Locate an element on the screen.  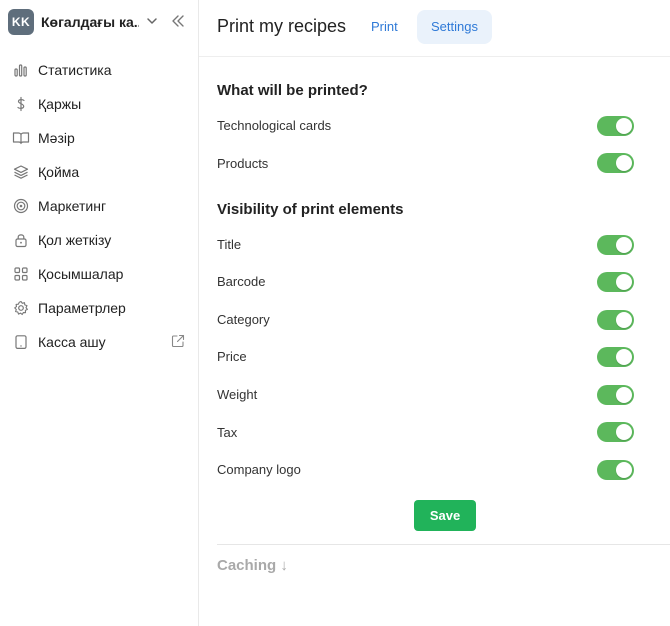
toggle-products is located at coordinates (615, 163).